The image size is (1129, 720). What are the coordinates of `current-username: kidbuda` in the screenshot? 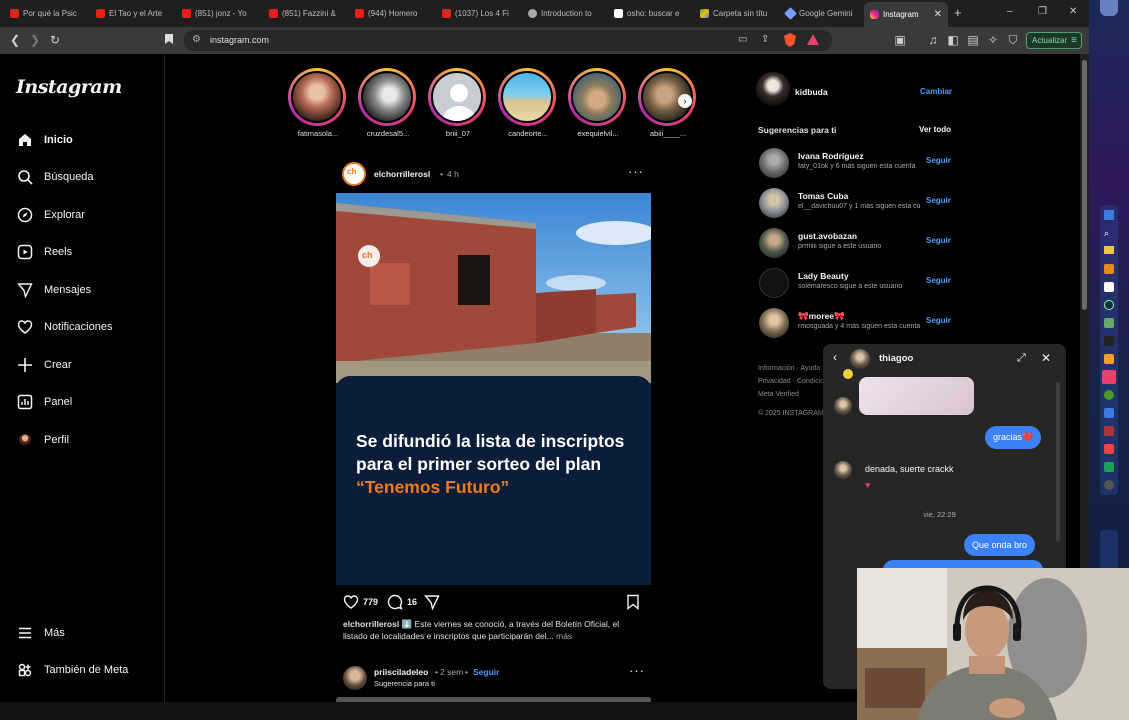 It's located at (811, 92).